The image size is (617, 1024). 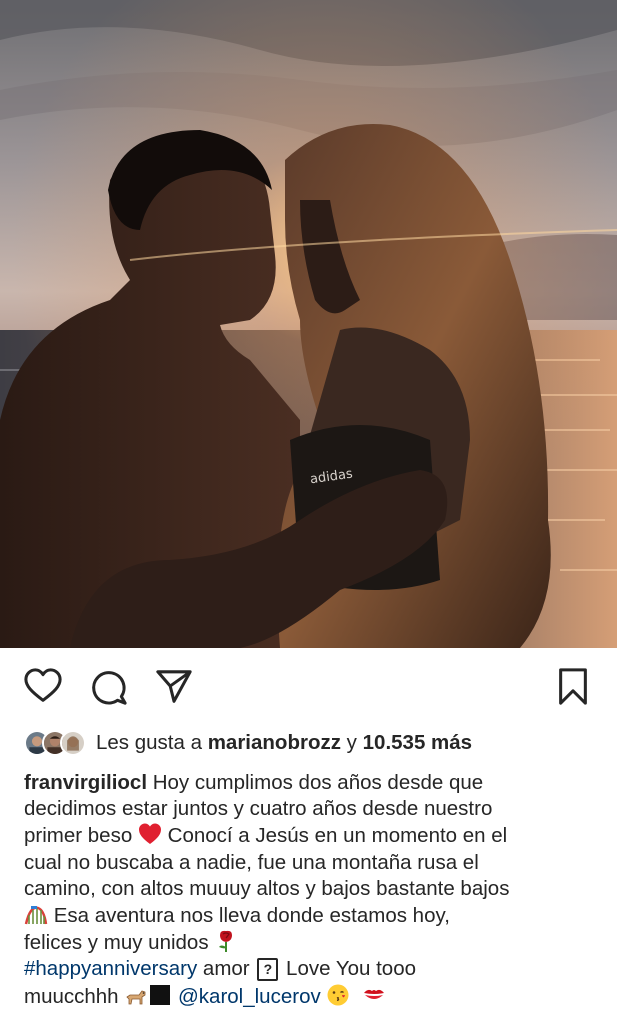 I want to click on rose-icon, so click(x=226, y=941).